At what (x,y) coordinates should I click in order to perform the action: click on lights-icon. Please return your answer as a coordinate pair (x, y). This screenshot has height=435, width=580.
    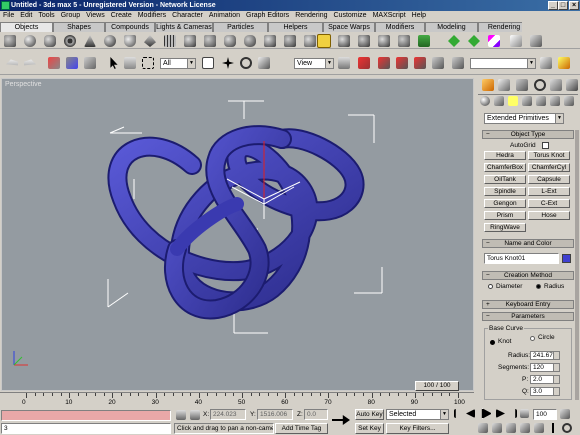
    Looking at the image, I should click on (513, 101).